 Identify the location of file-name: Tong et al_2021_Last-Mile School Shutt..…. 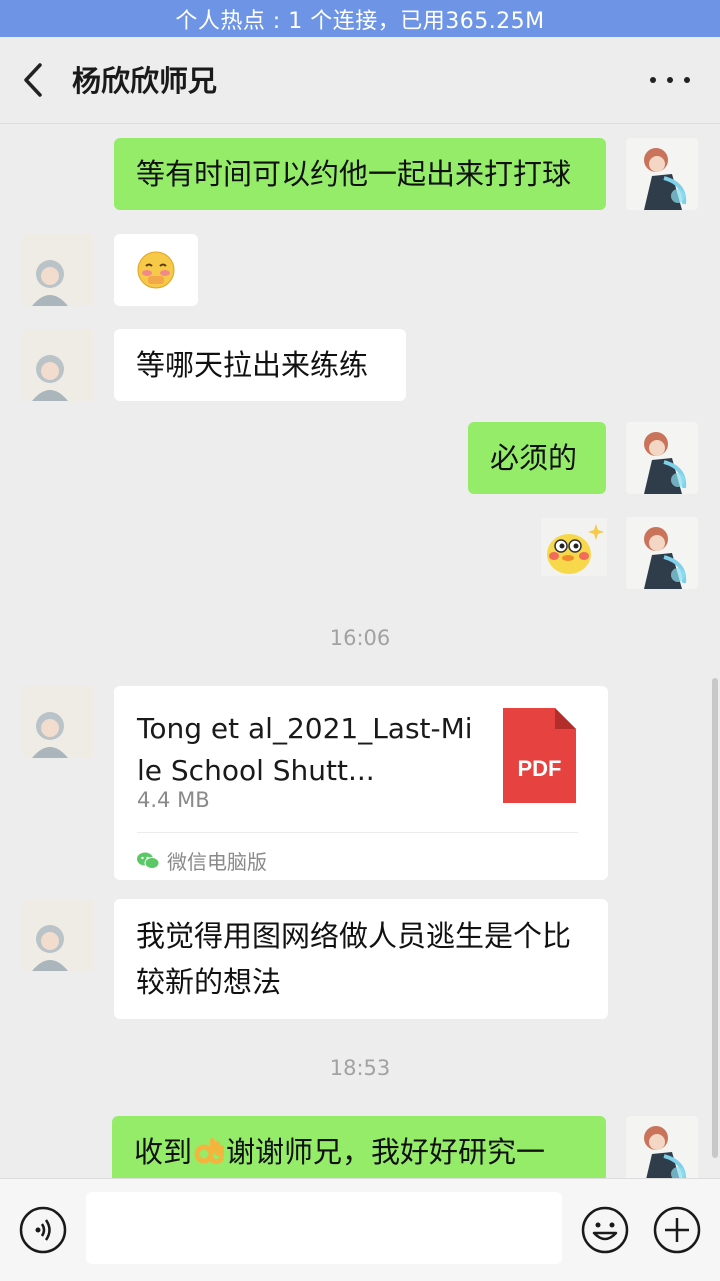
(305, 749).